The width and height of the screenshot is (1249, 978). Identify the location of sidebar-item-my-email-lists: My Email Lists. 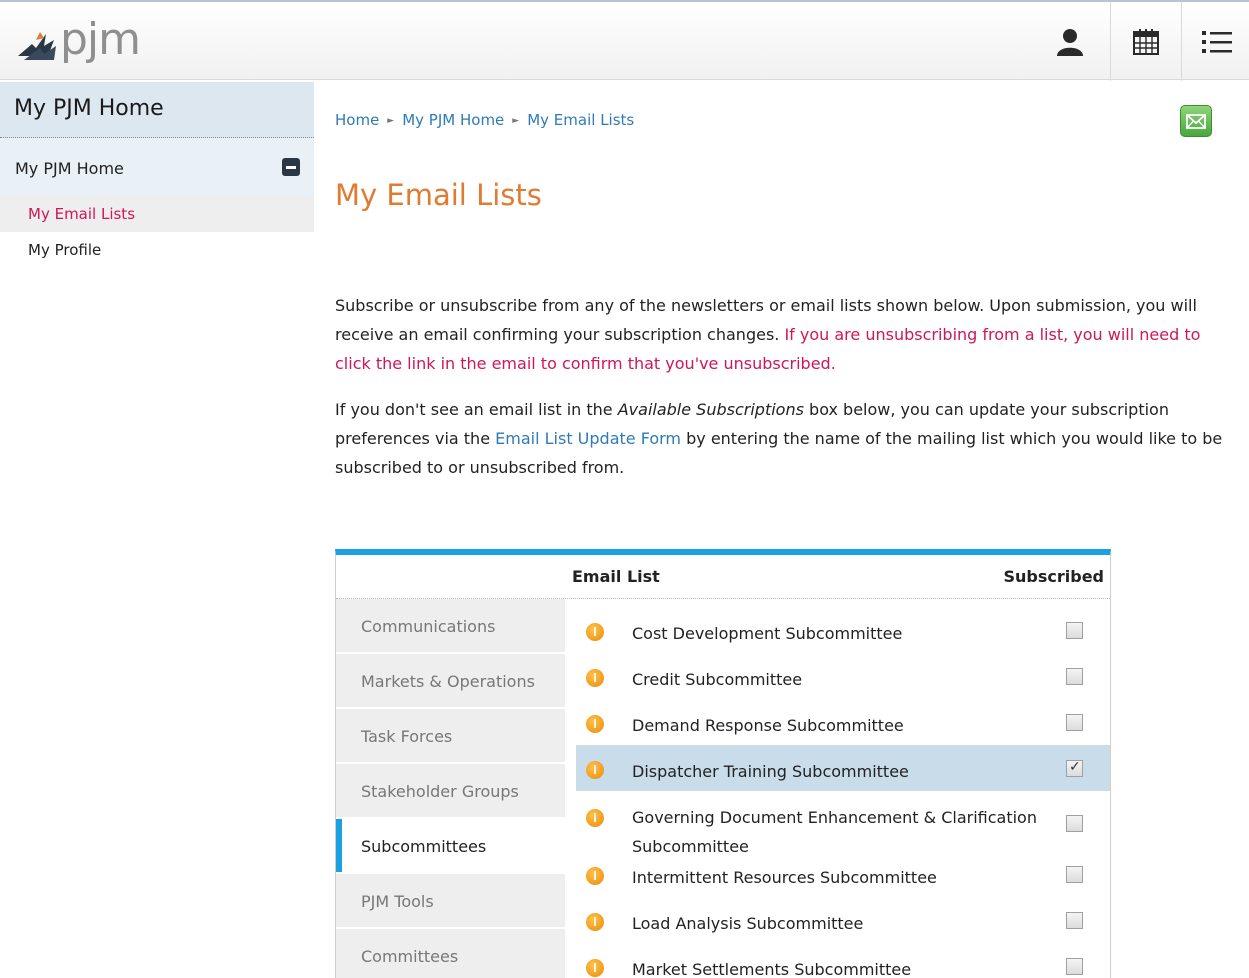
(157, 214).